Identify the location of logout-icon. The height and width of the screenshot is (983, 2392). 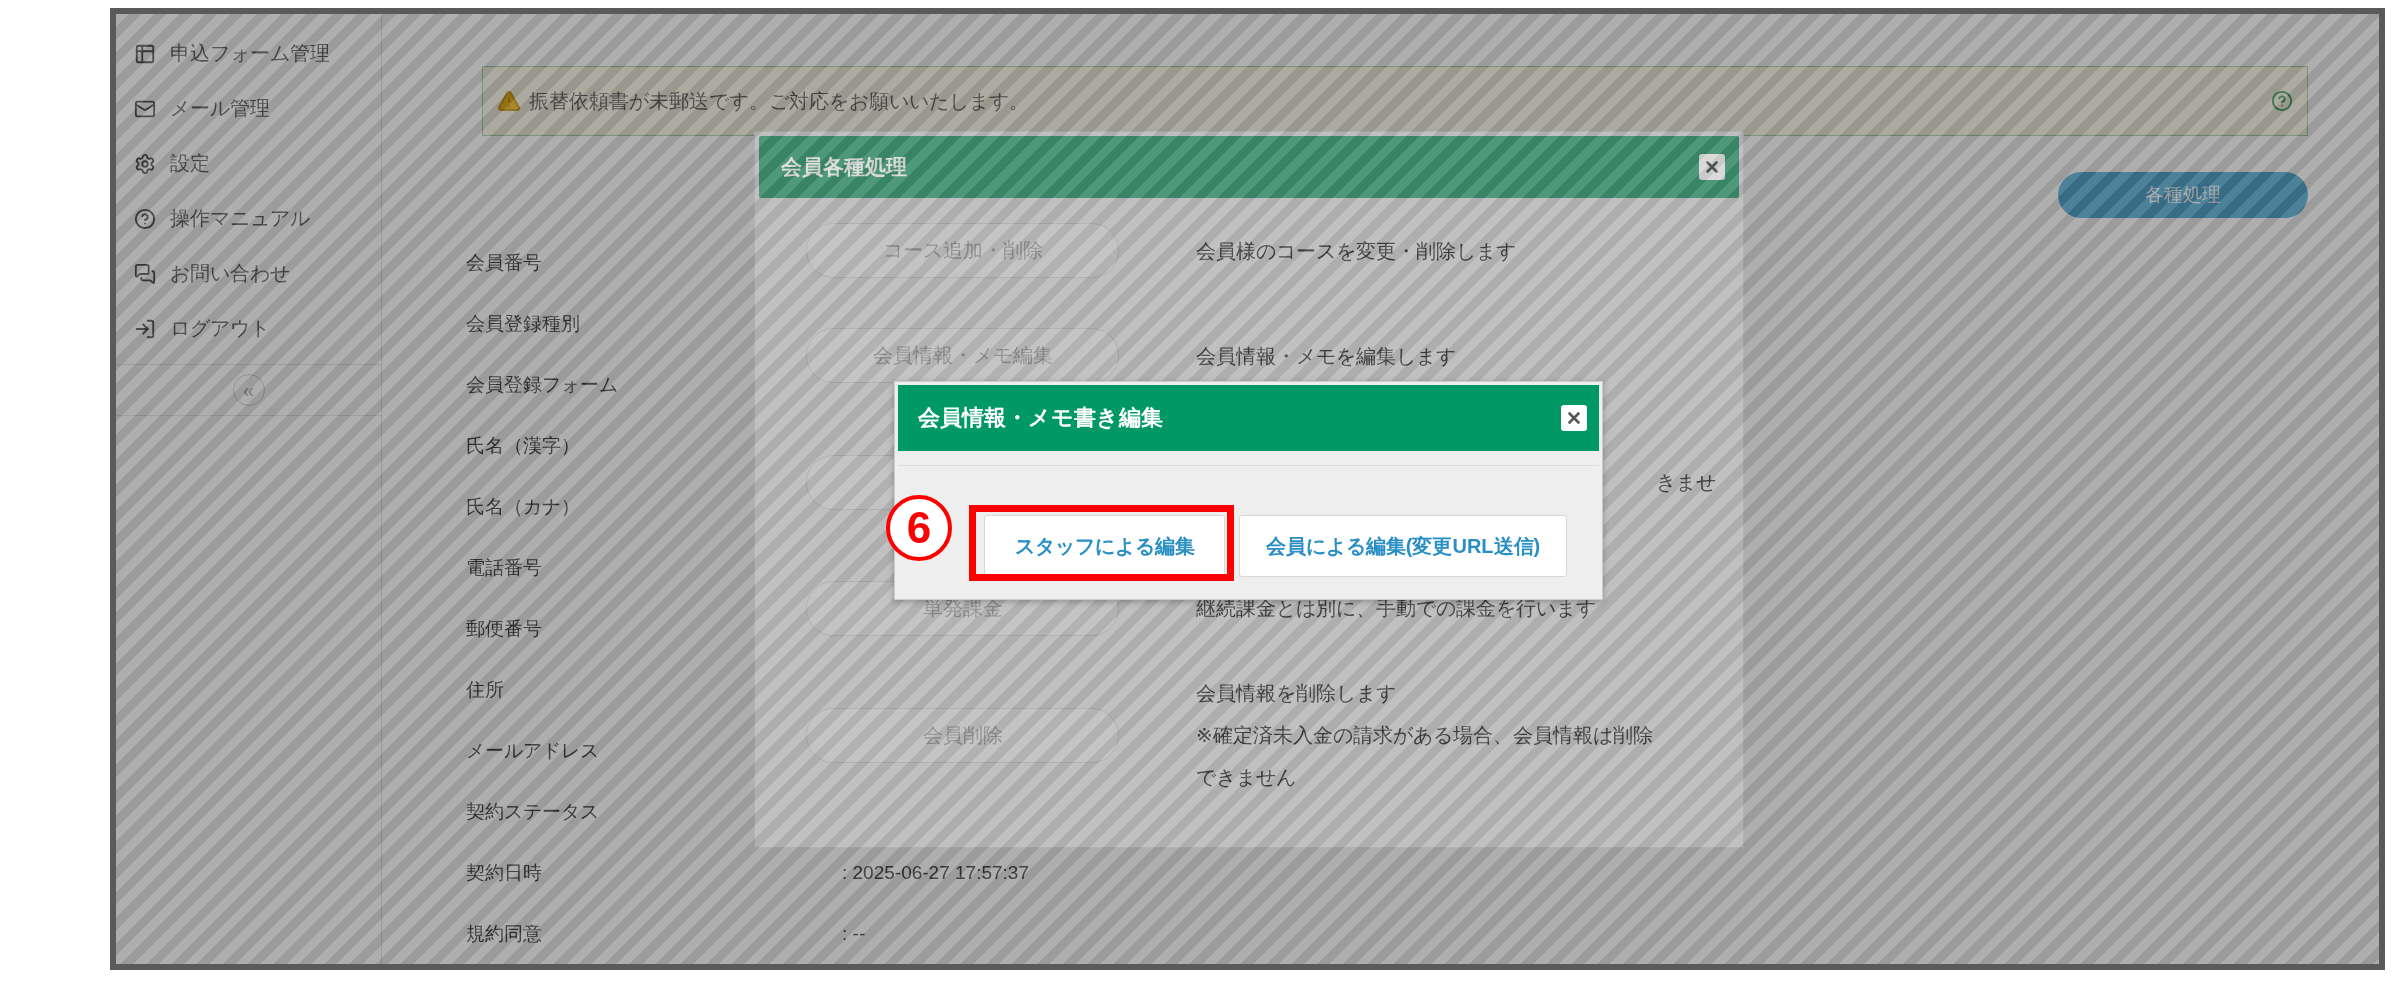
(145, 328).